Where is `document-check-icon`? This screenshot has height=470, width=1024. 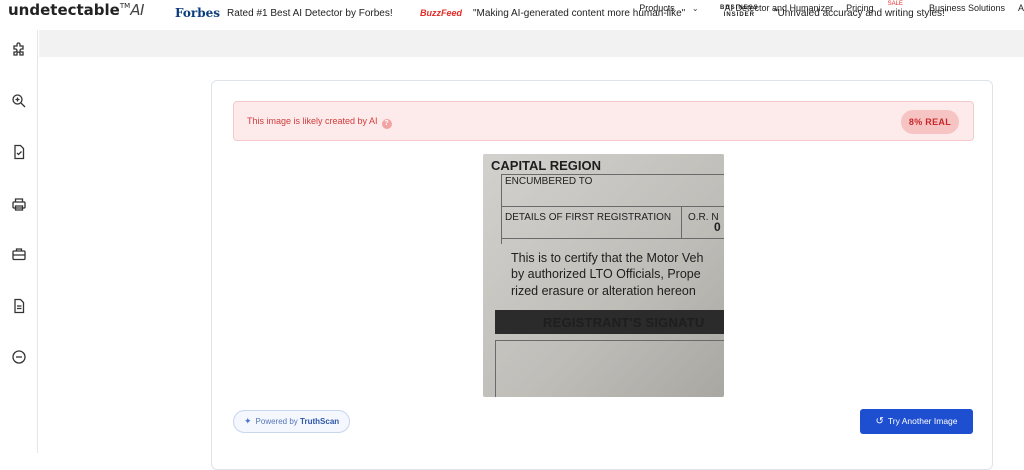 document-check-icon is located at coordinates (19, 152).